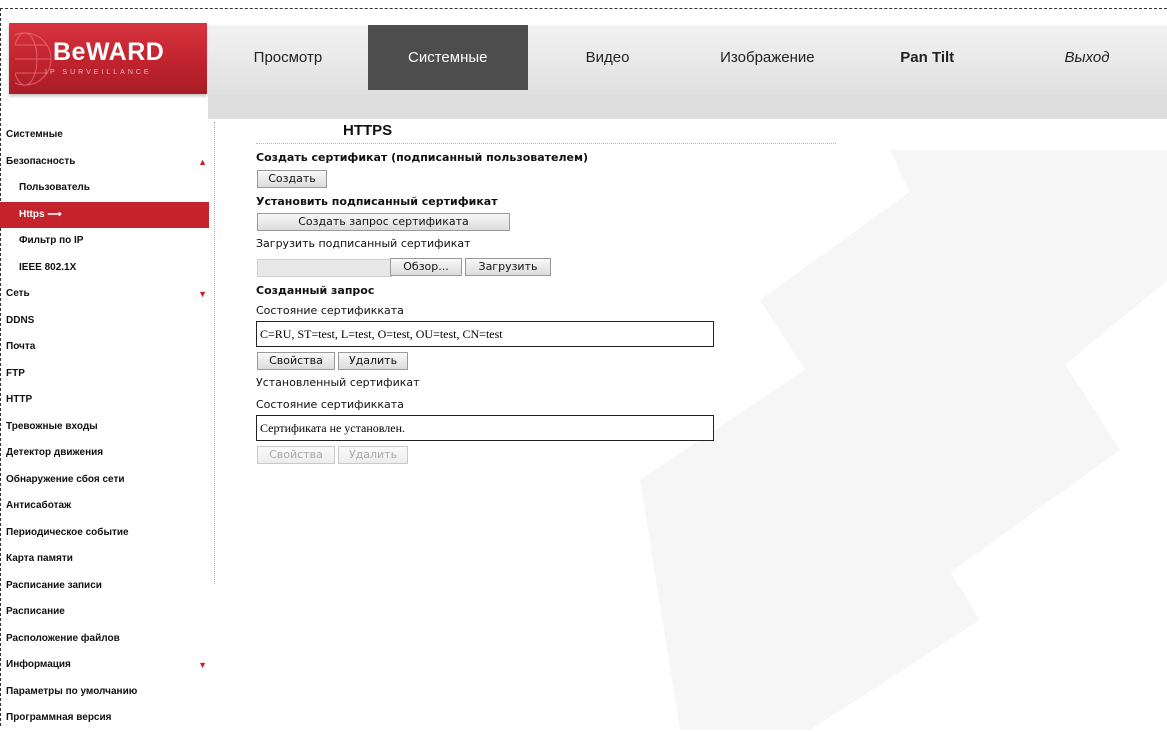  Describe the element at coordinates (583, 8) in the screenshot. I see `dashed-frame-top` at that location.